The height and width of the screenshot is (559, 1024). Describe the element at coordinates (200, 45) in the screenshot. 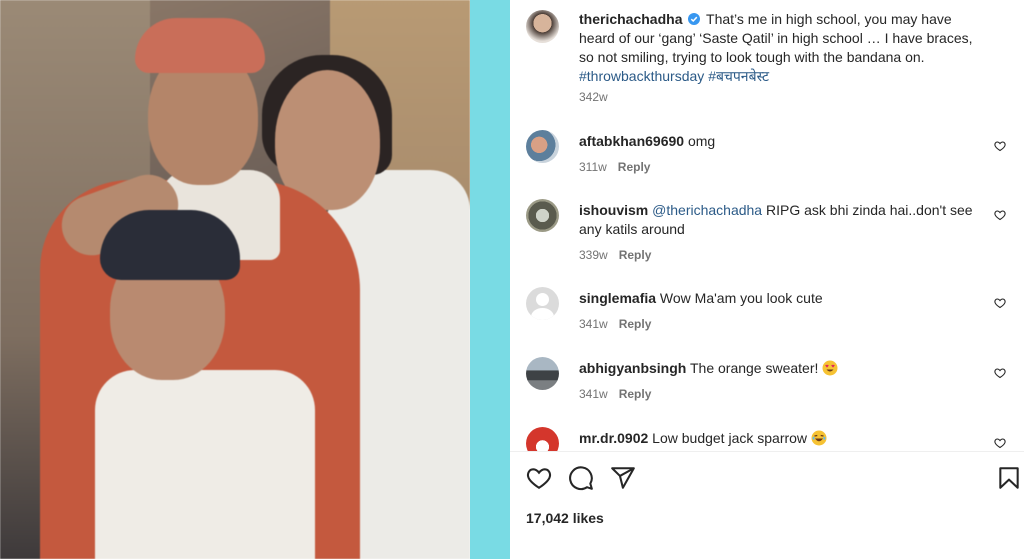

I see `photo-red-bandana` at that location.